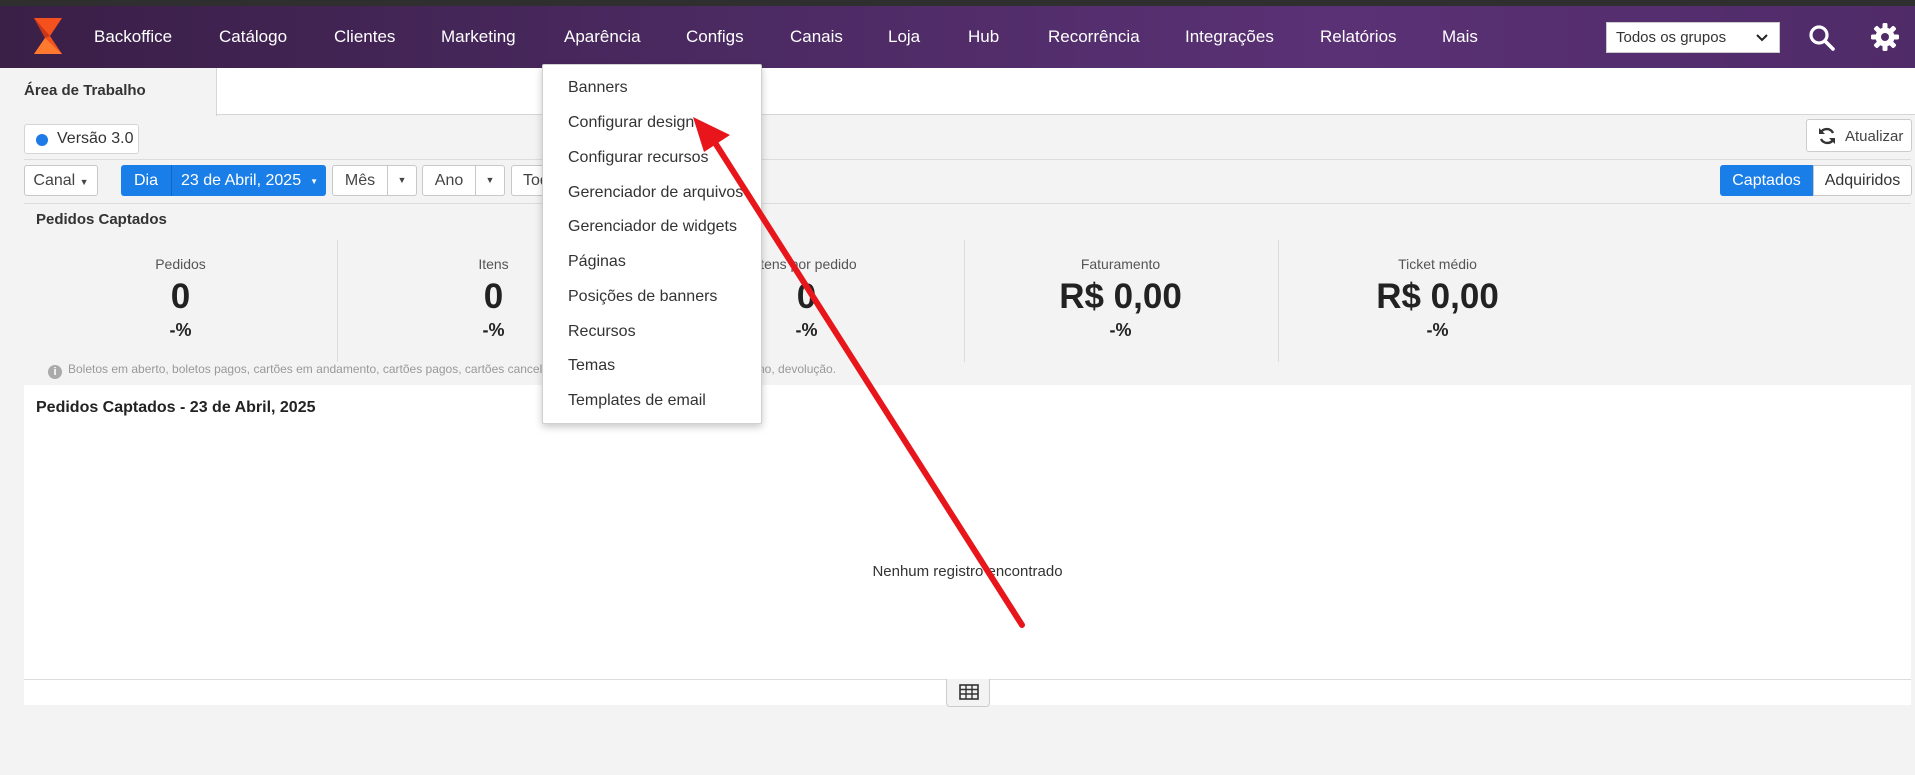 The width and height of the screenshot is (1915, 775). I want to click on kpi-label: Pedidos, so click(180, 264).